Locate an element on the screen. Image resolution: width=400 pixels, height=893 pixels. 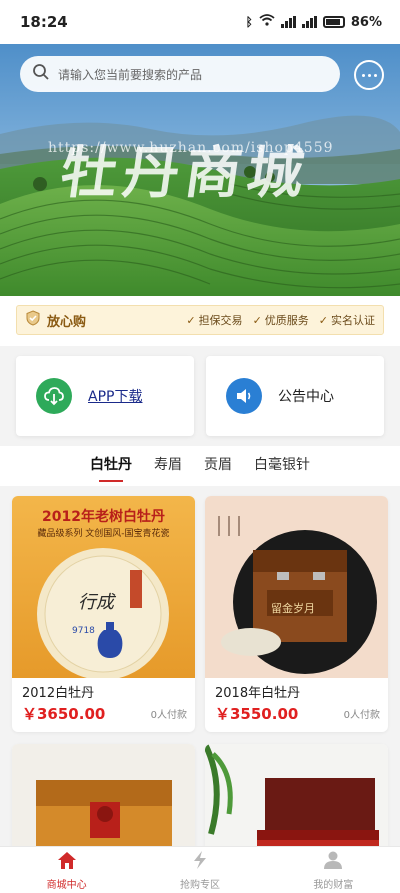
nav-label: 抢购专区 is located at coordinates (199, 885).